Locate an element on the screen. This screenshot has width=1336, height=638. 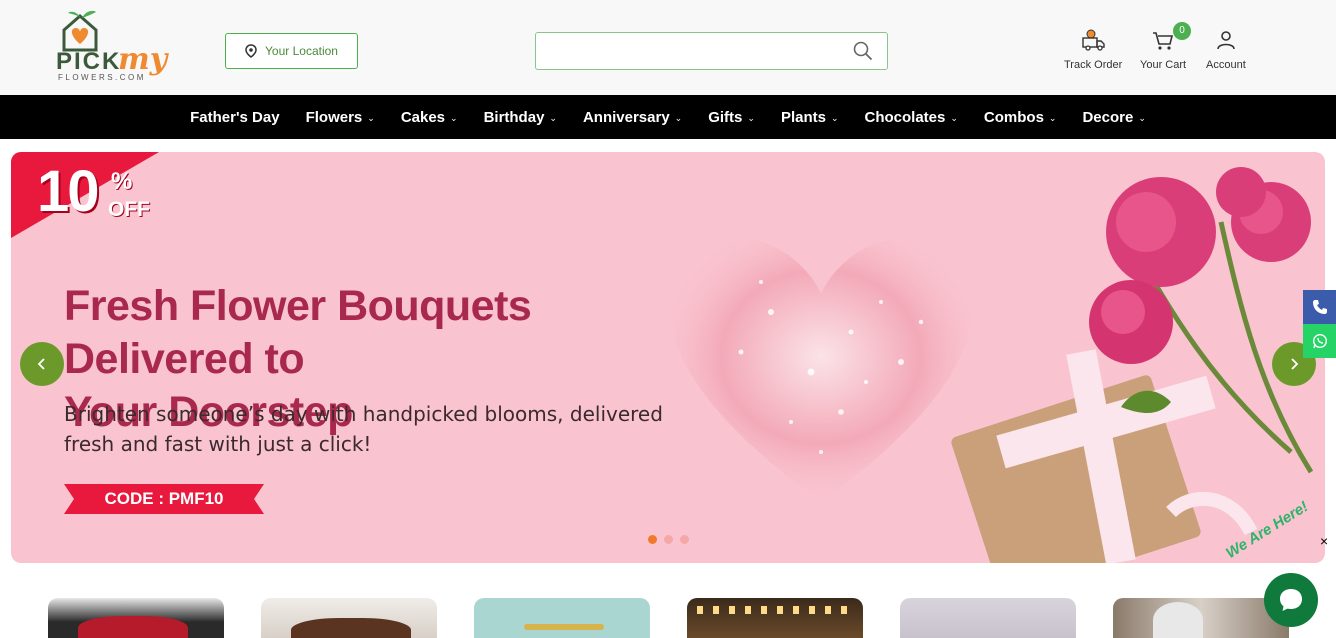
account-link: Account is located at coordinates (1226, 49).